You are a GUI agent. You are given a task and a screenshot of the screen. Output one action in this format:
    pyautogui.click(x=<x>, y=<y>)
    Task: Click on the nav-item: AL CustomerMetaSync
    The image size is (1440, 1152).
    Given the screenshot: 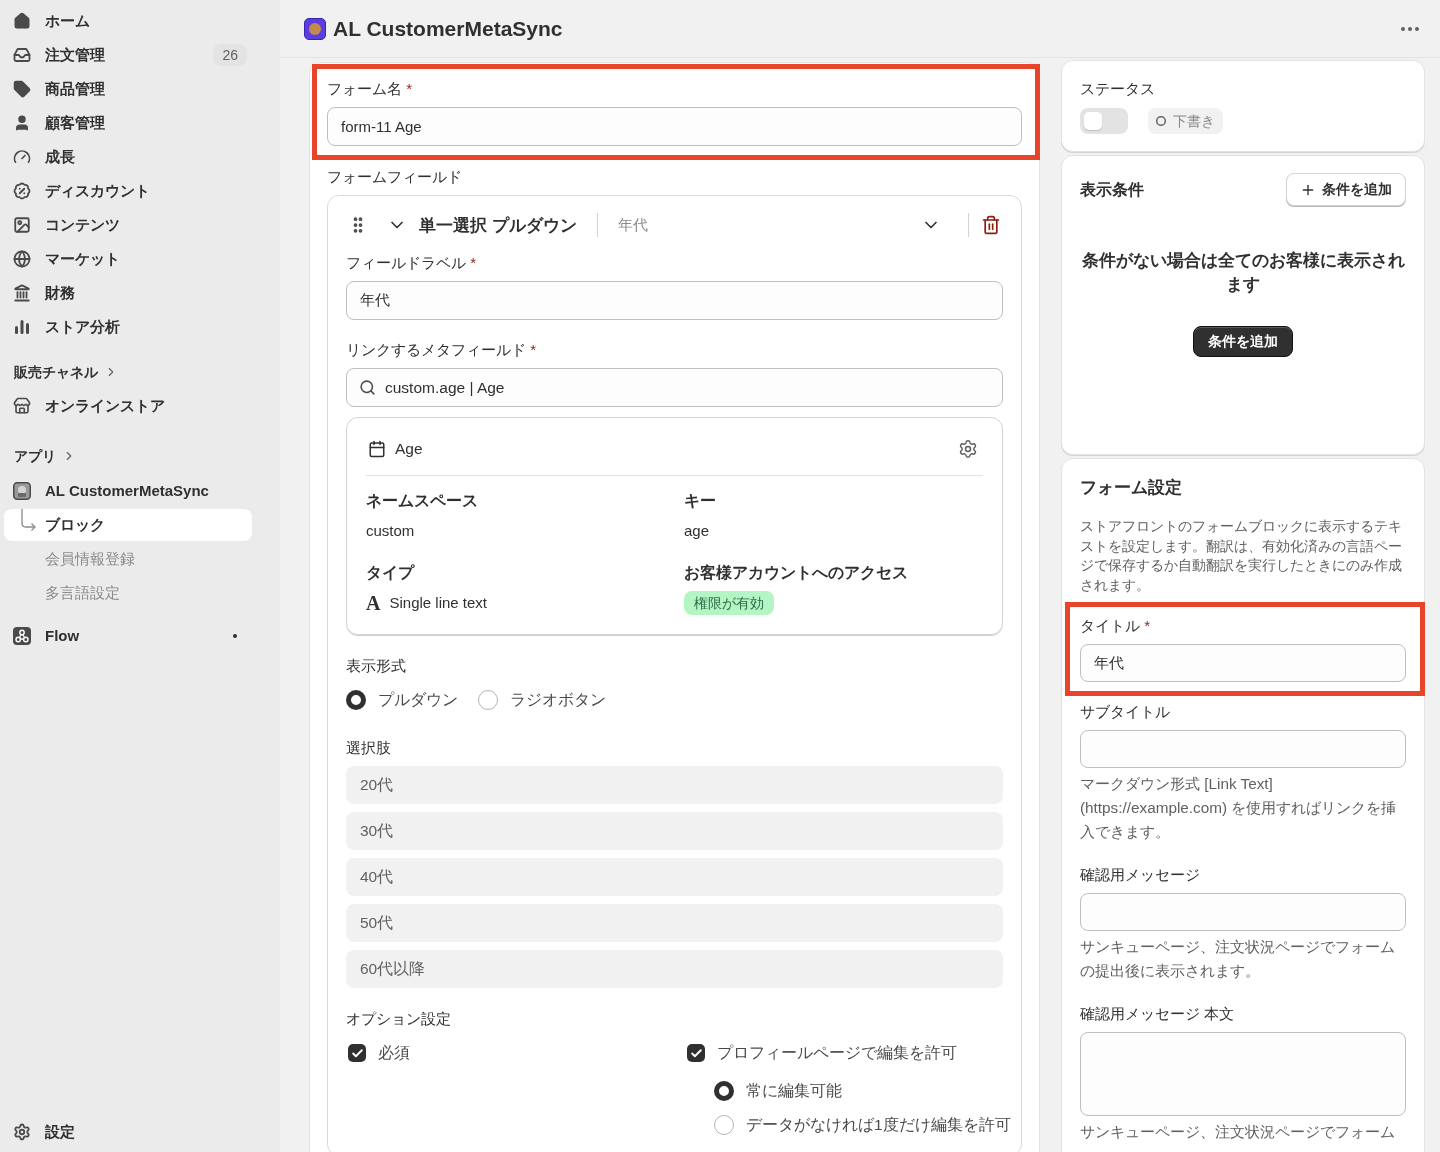 What is the action you would take?
    pyautogui.click(x=128, y=491)
    